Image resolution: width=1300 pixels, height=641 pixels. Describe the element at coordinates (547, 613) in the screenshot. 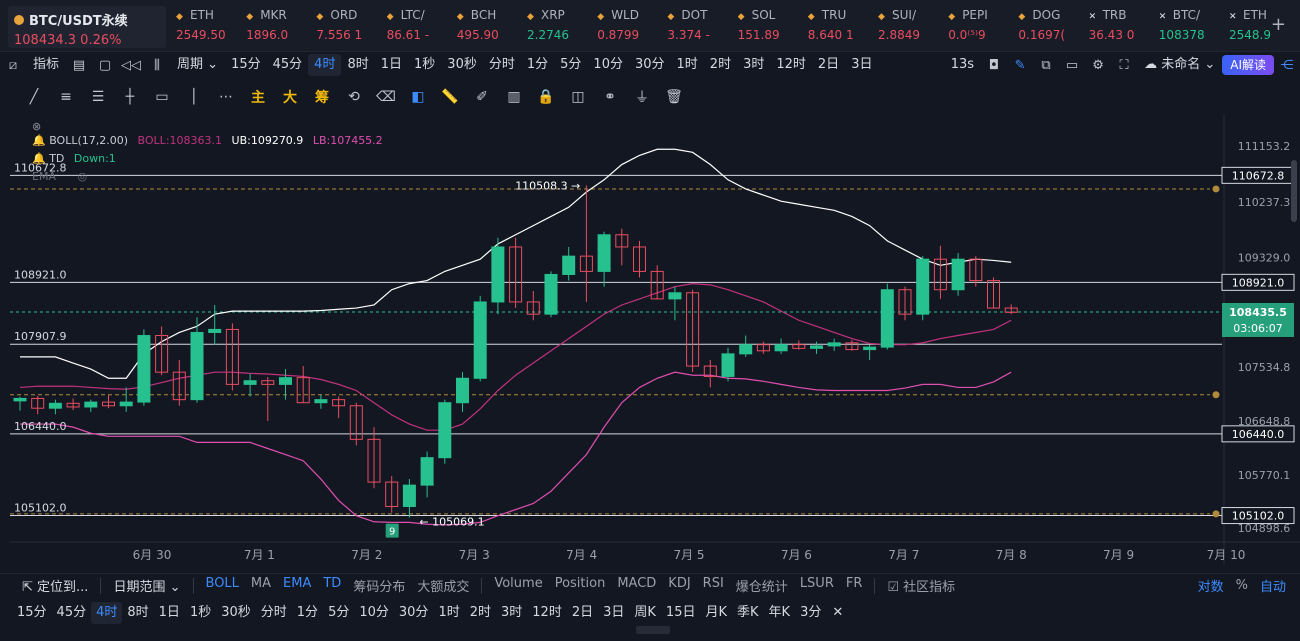

I see `bottom-period-tab: 12时` at that location.